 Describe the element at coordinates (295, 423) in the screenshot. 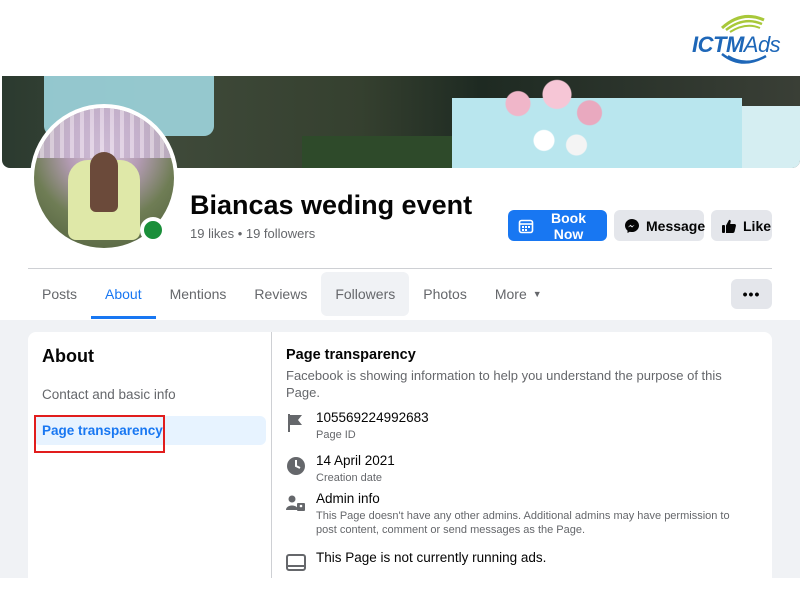

I see `flag-icon` at that location.